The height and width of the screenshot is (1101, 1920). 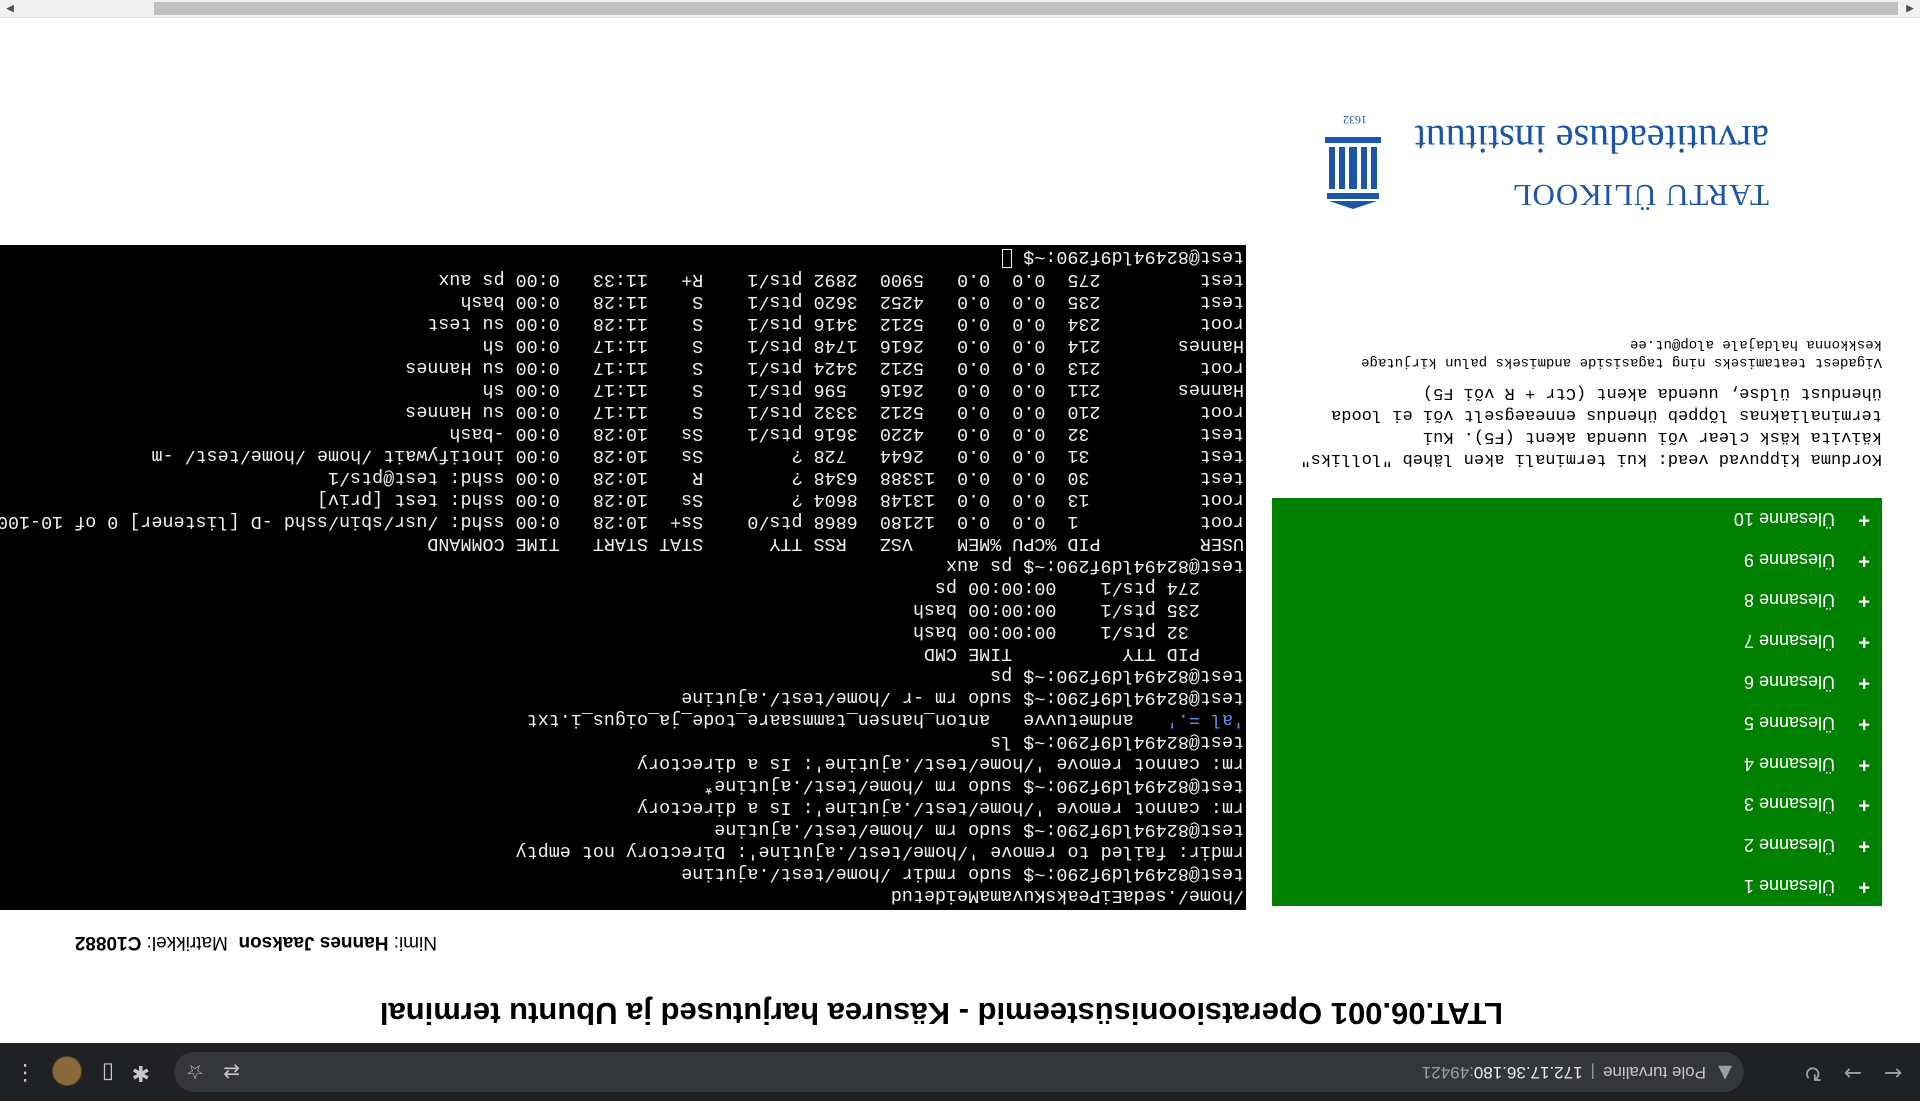 What do you see at coordinates (25, 1072) in the screenshot?
I see `kebab-menu-icon: ⋮` at bounding box center [25, 1072].